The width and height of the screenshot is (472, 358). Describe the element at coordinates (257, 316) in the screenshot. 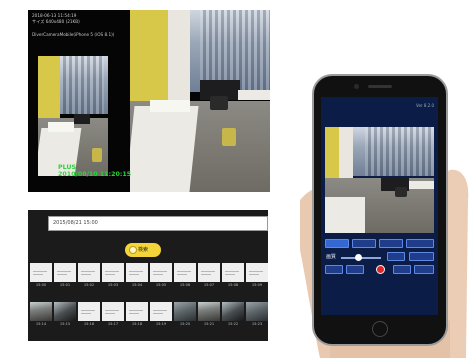

I see `thumbnail-item: 15:23` at that location.